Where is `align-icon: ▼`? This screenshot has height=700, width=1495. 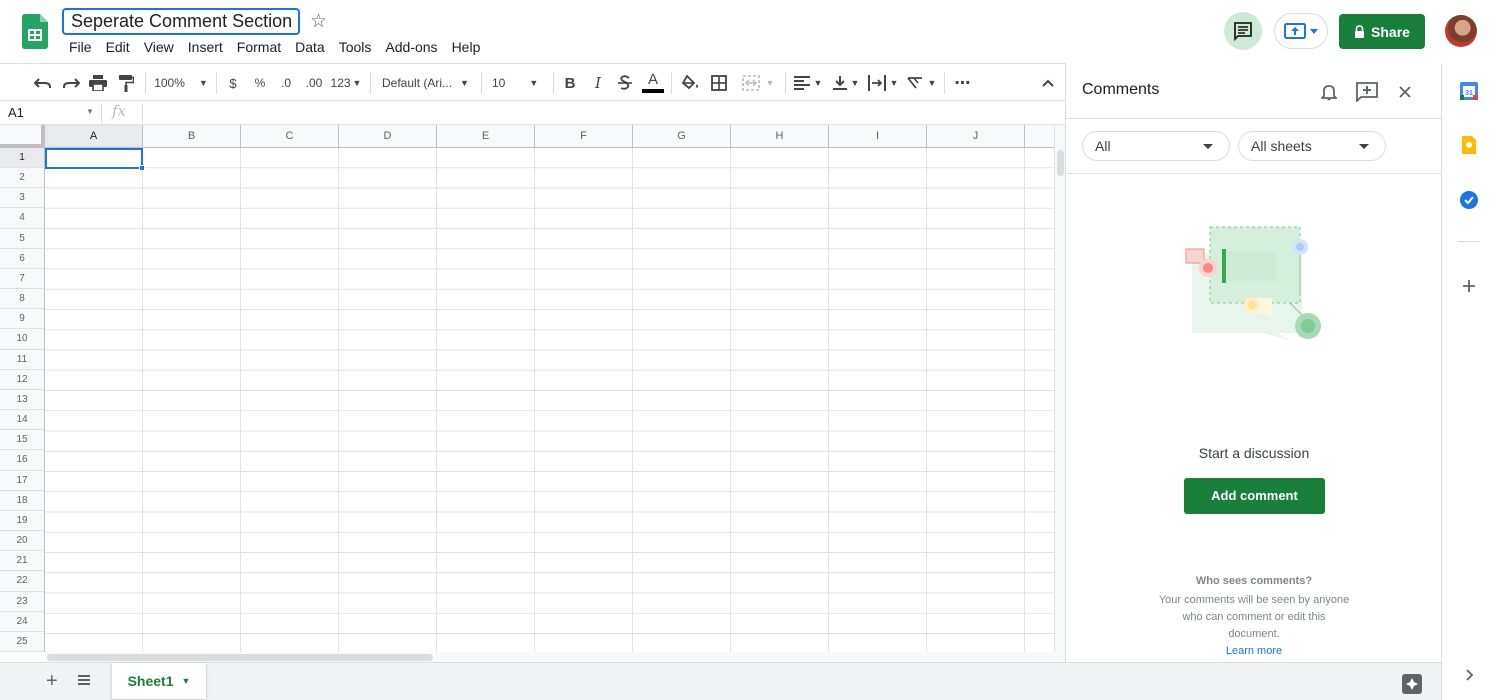 align-icon: ▼ is located at coordinates (808, 83).